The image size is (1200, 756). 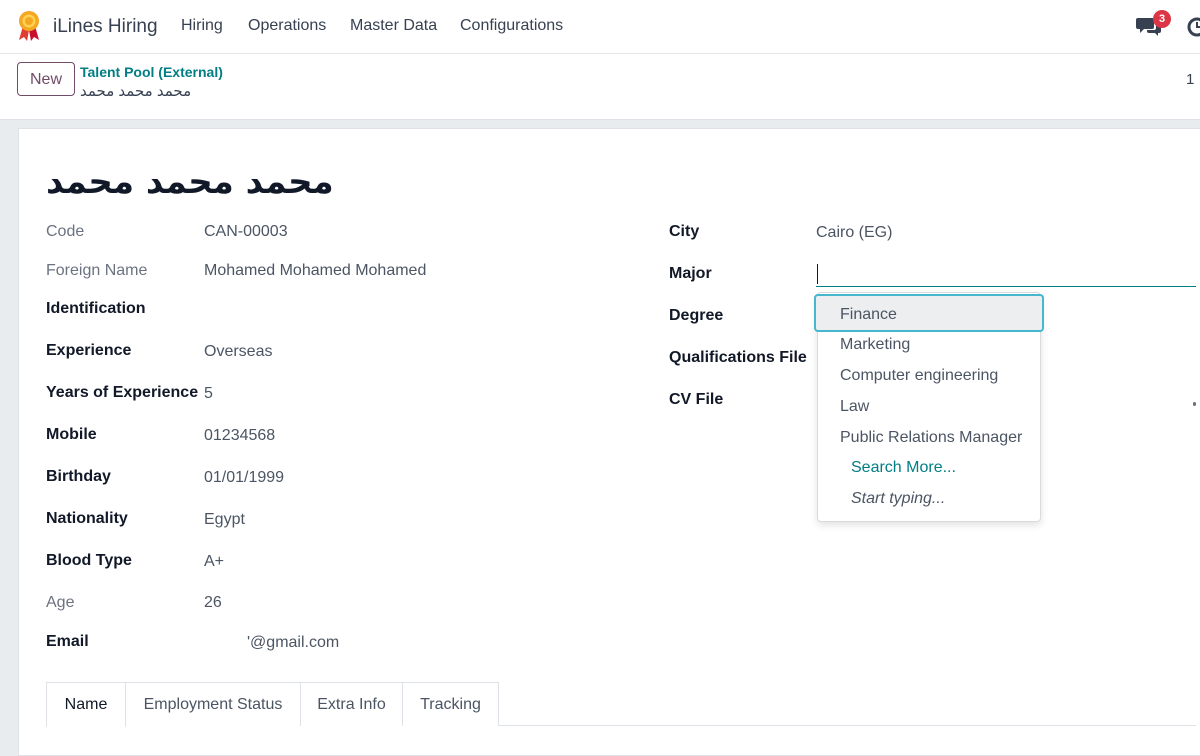 What do you see at coordinates (1193, 27) in the screenshot?
I see `clock-icon` at bounding box center [1193, 27].